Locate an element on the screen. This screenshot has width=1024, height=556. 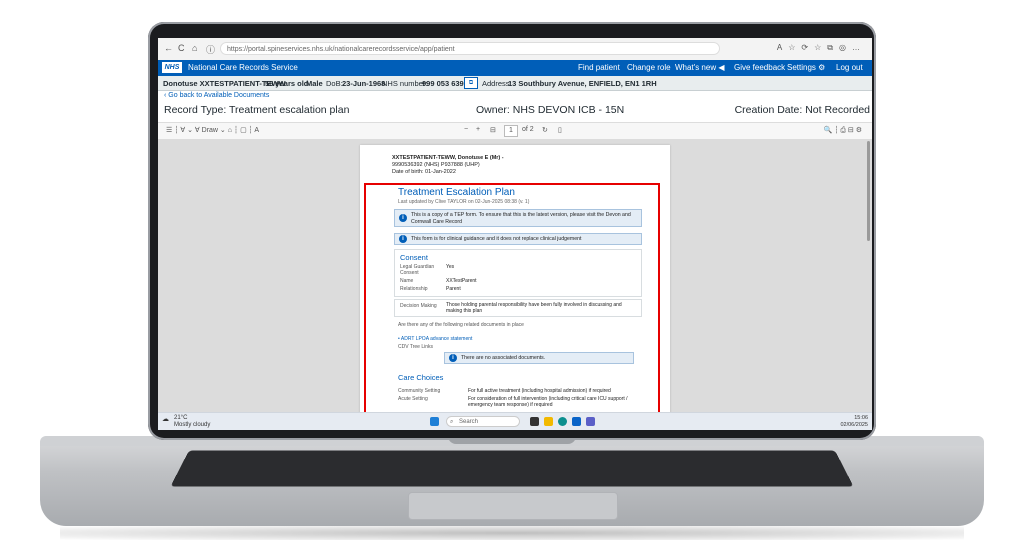
patient-address: 13 Southbury Avenue, ENFIELD, EN1 1RH is located at coordinates (582, 83).